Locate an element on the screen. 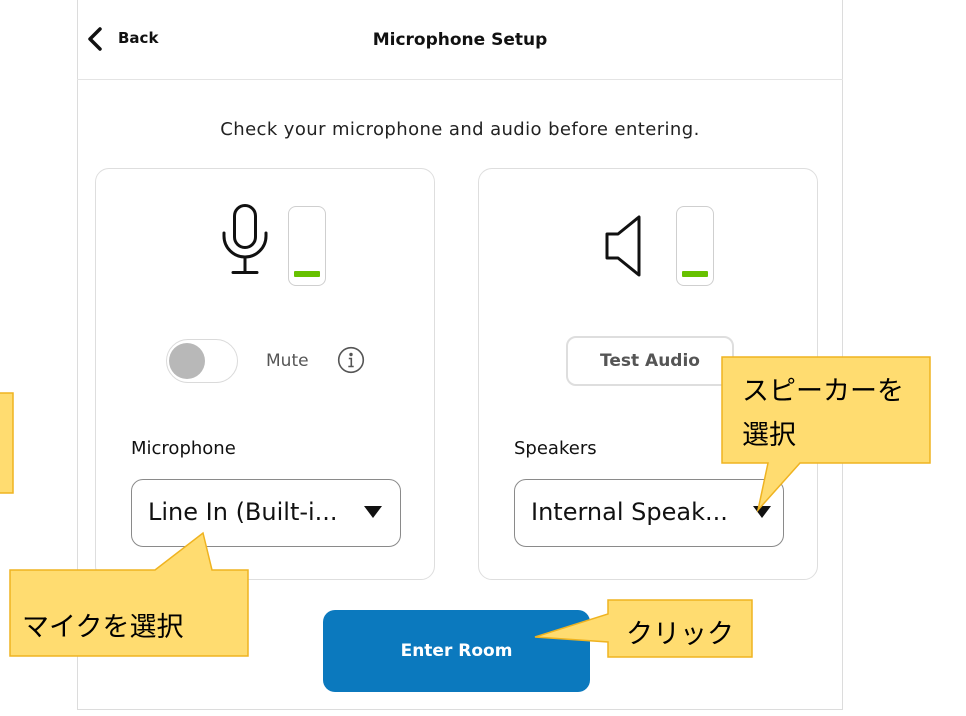 The width and height of the screenshot is (966, 716). microphone-select-label: Microphone is located at coordinates (183, 448).